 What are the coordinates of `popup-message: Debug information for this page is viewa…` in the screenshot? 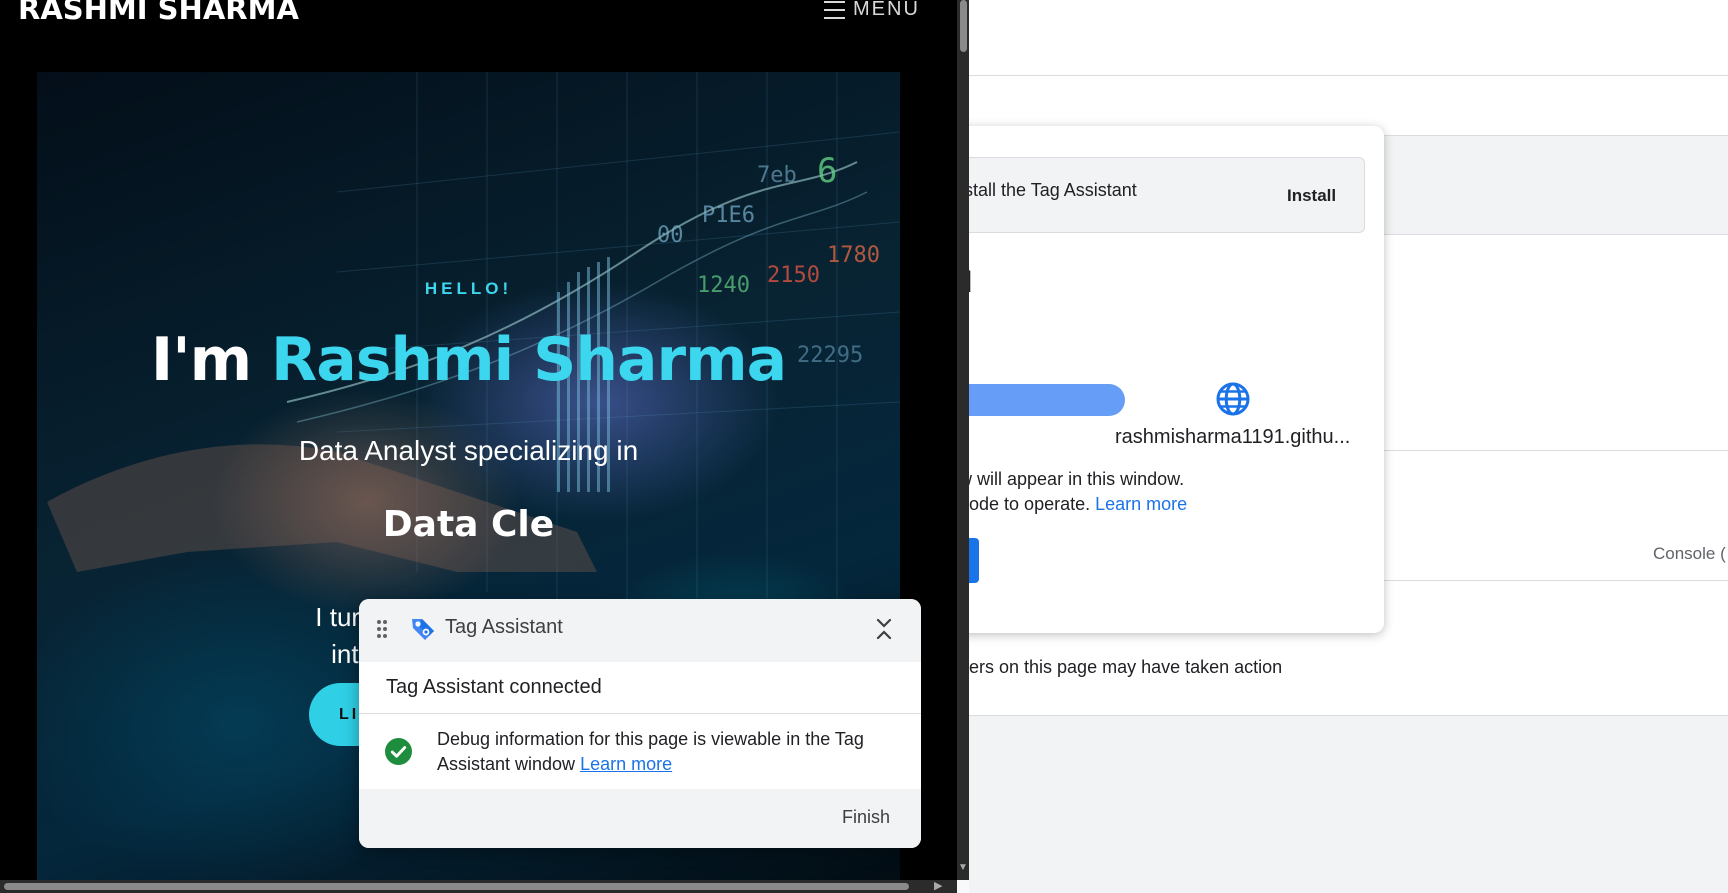 It's located at (667, 752).